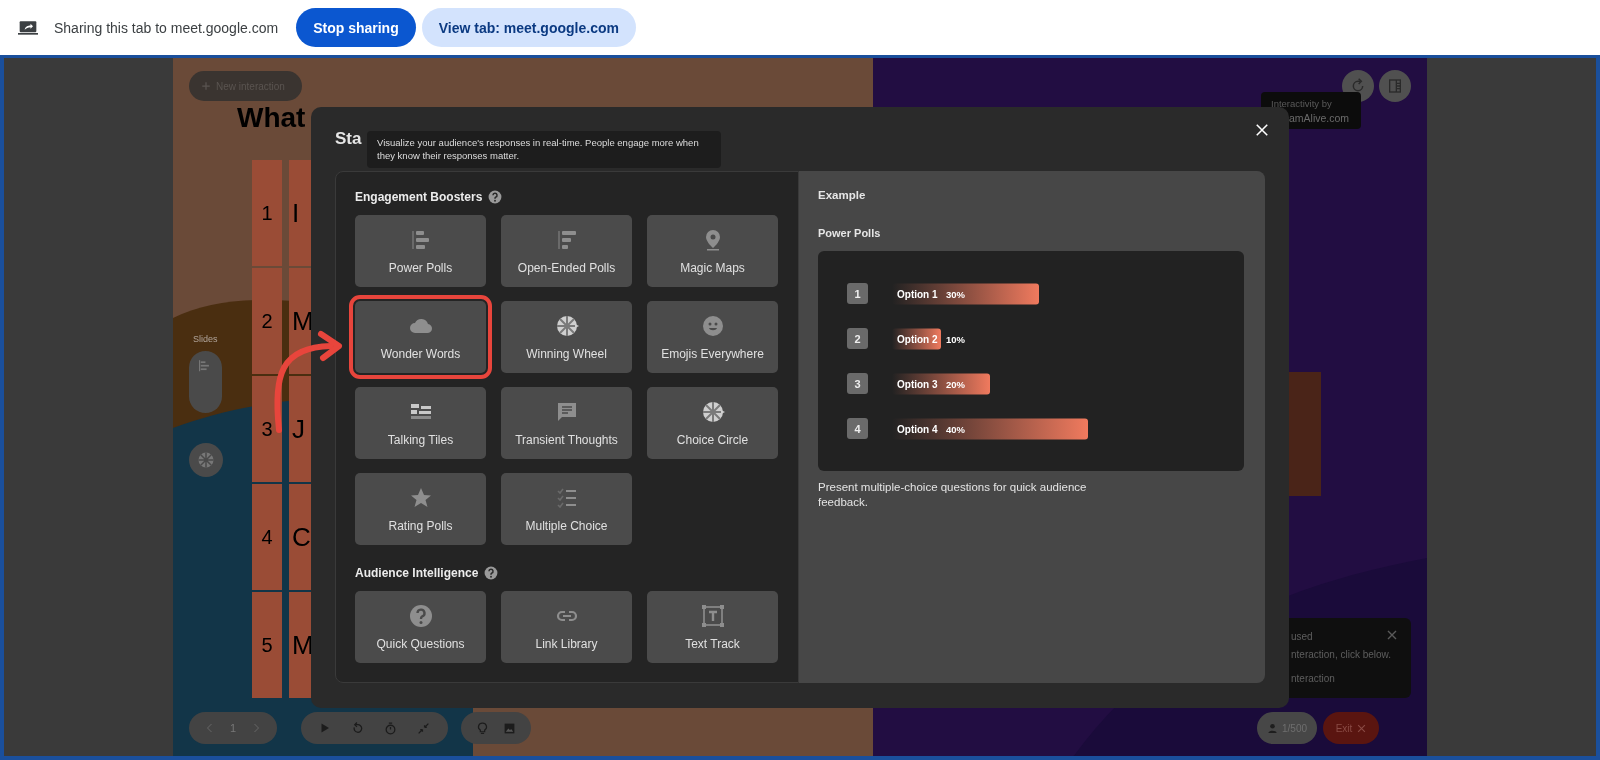 This screenshot has width=1600, height=760. Describe the element at coordinates (917, 429) in the screenshot. I see `option-label: Option 4` at that location.